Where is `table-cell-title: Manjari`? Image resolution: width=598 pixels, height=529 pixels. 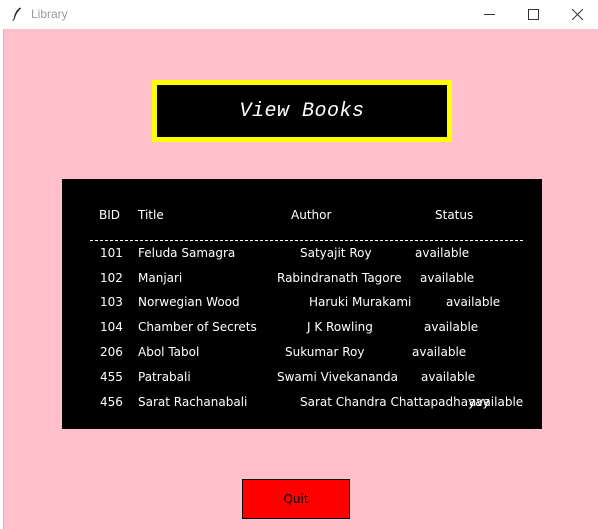 table-cell-title: Manjari is located at coordinates (160, 278).